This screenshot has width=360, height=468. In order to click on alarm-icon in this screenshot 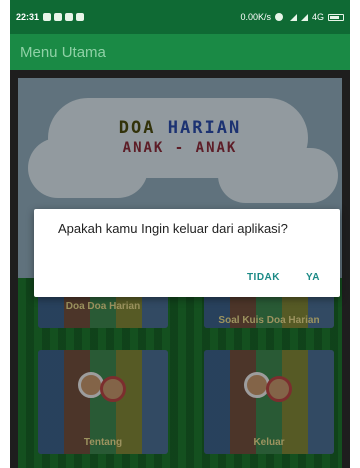, I will do `click(278, 17)`.